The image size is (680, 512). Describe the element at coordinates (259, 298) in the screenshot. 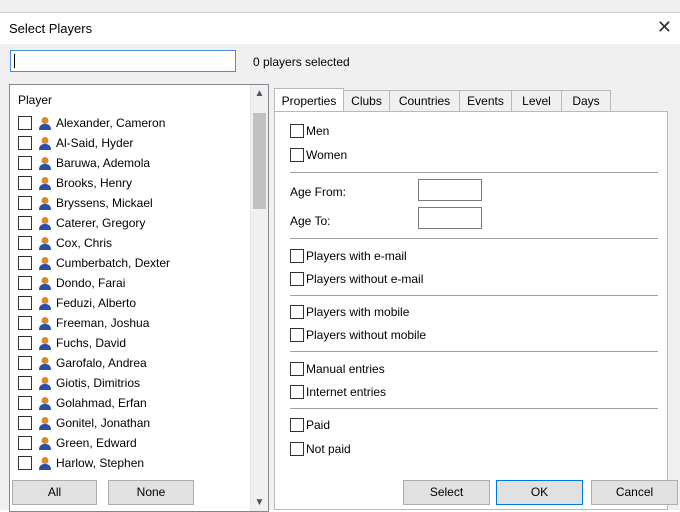

I see `player-list-scrollbar: ▲ ▼` at that location.